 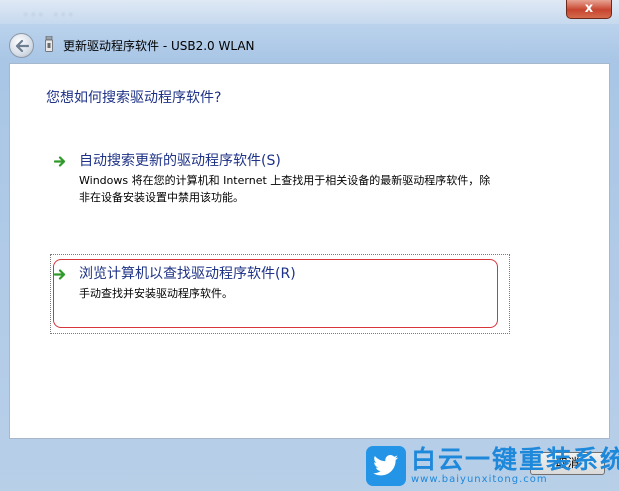 I want to click on window-title: 更新驱动程序软件 - USB2.0 WLAN, so click(x=159, y=46).